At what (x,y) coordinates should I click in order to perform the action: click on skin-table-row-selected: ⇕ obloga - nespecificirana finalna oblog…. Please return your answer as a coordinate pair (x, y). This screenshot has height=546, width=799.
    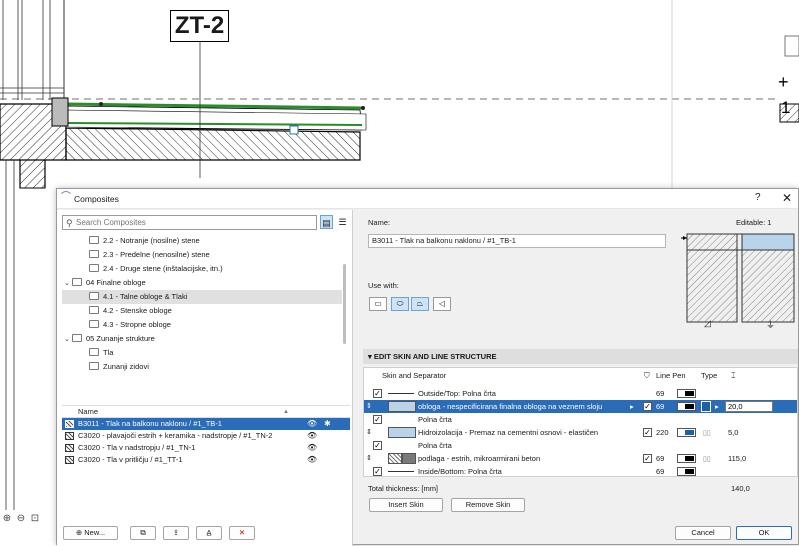
    Looking at the image, I should click on (580, 406).